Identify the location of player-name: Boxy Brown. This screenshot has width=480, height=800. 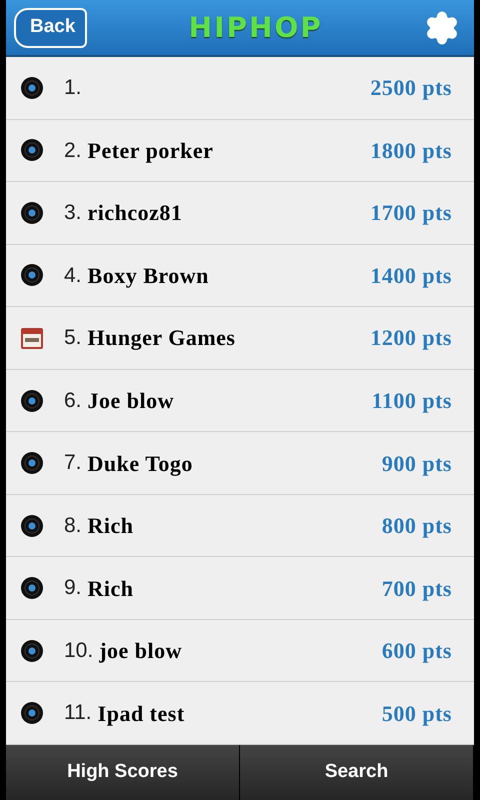
(148, 276).